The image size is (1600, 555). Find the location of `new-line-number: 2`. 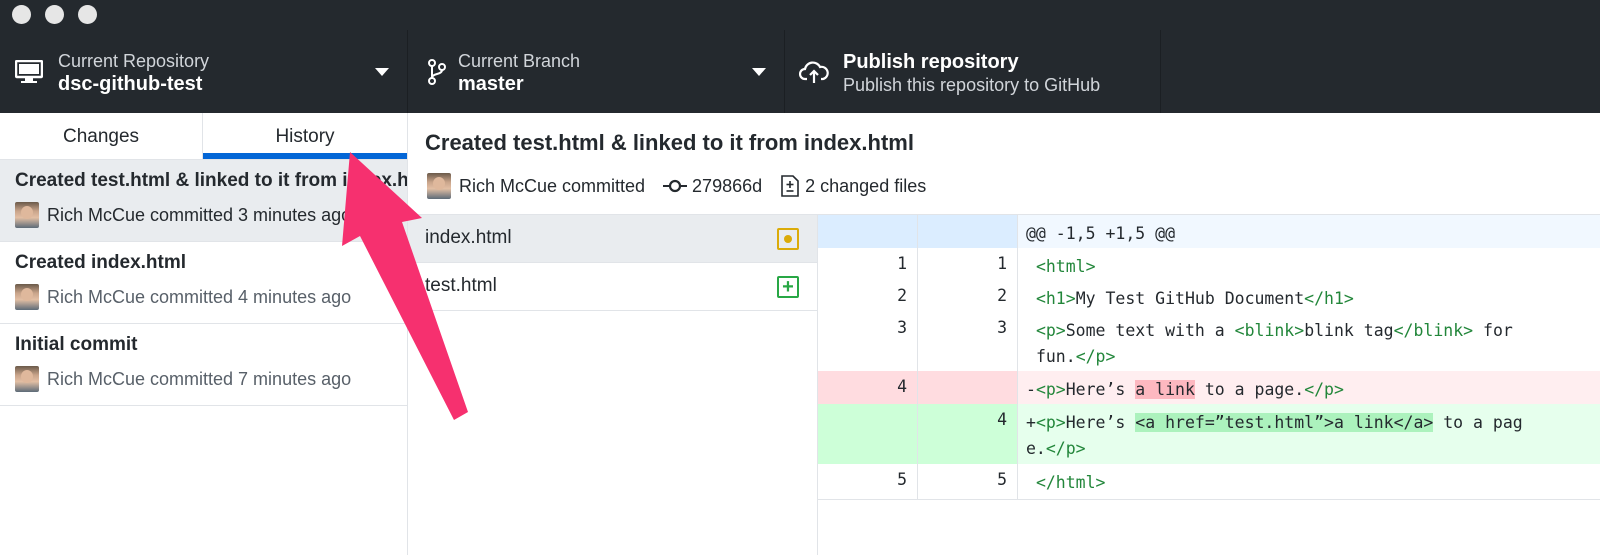

new-line-number: 2 is located at coordinates (968, 296).